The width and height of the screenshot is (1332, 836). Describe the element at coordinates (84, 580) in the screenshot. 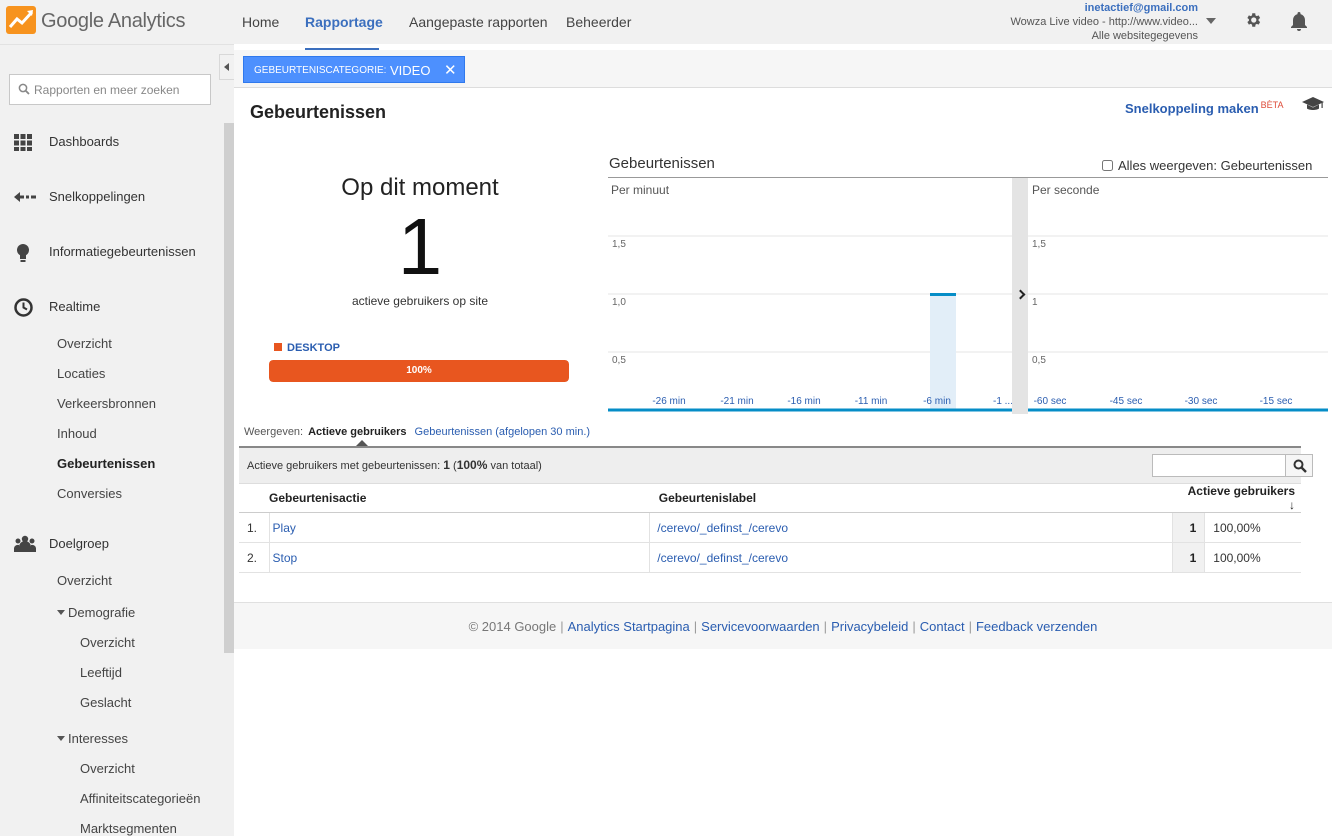

I see `sidebar-item-audience-overview: Overzicht` at that location.